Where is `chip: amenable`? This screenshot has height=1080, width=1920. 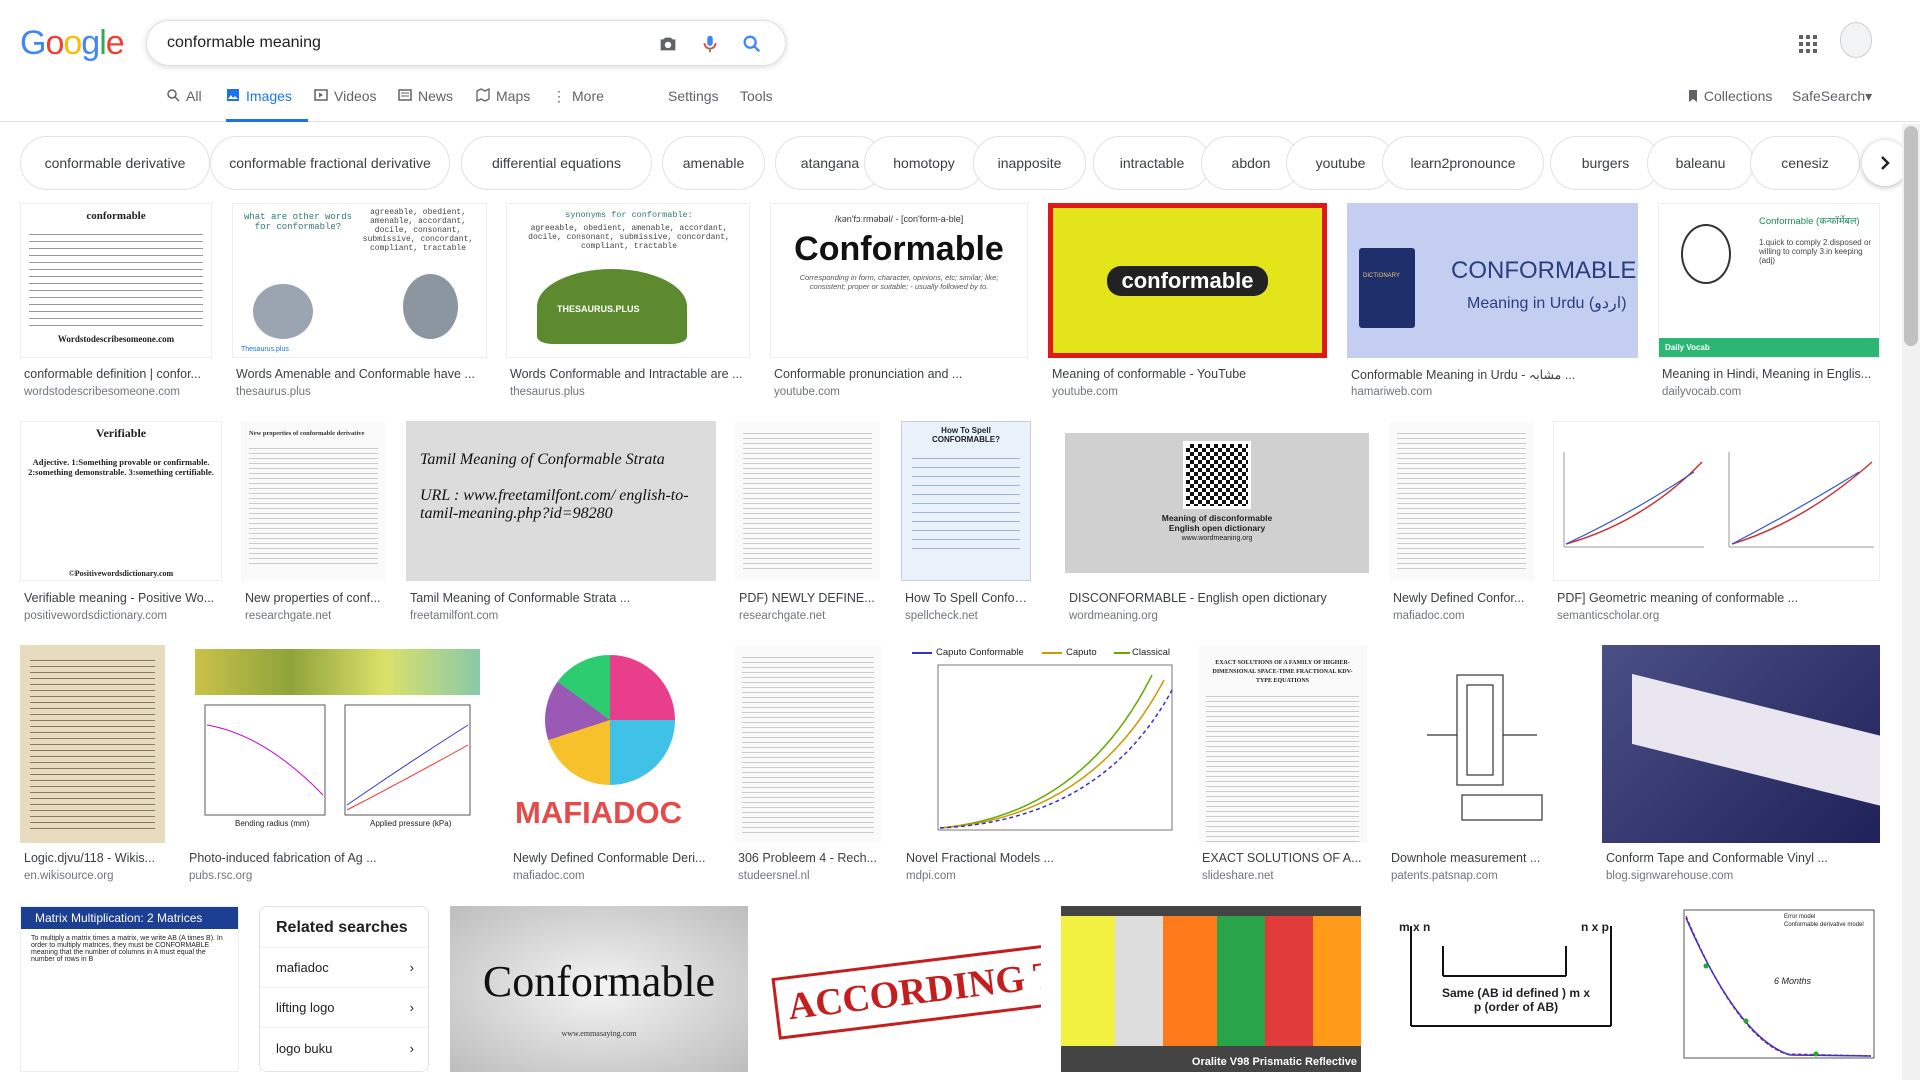 chip: amenable is located at coordinates (713, 163).